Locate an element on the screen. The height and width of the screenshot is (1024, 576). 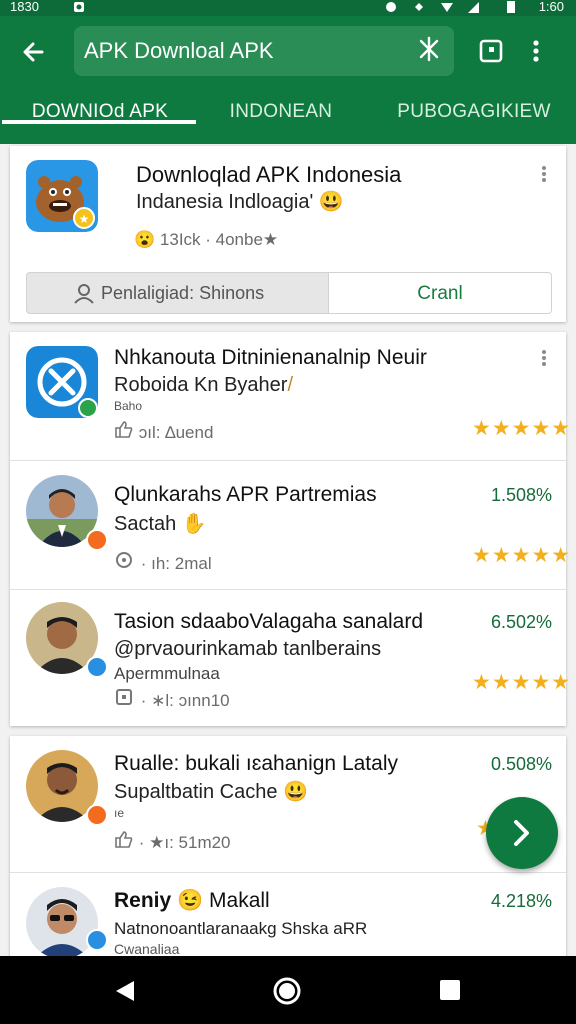
nav-home-icon is located at coordinates (287, 991).